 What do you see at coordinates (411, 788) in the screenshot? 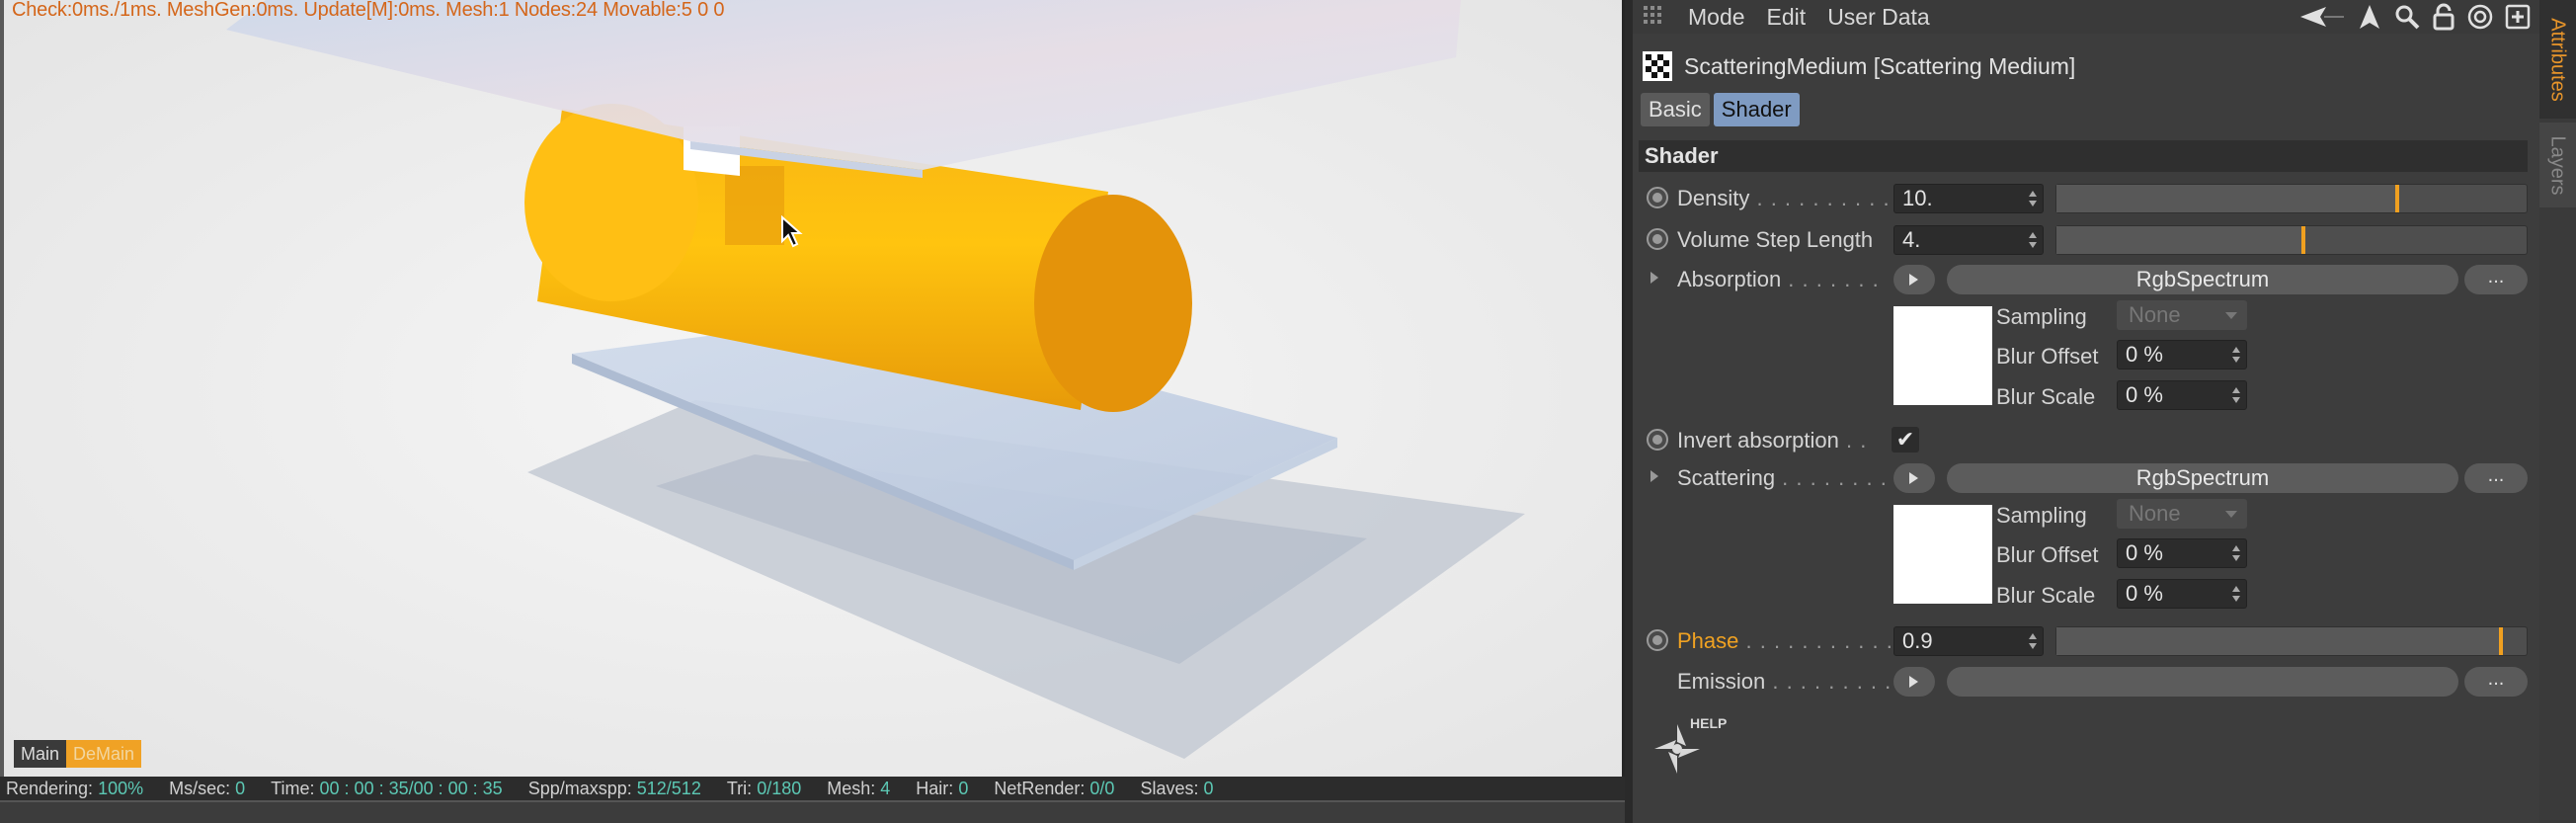
I see `status-time-value: 00 : 00 : 35/00 : 00 : 35` at bounding box center [411, 788].